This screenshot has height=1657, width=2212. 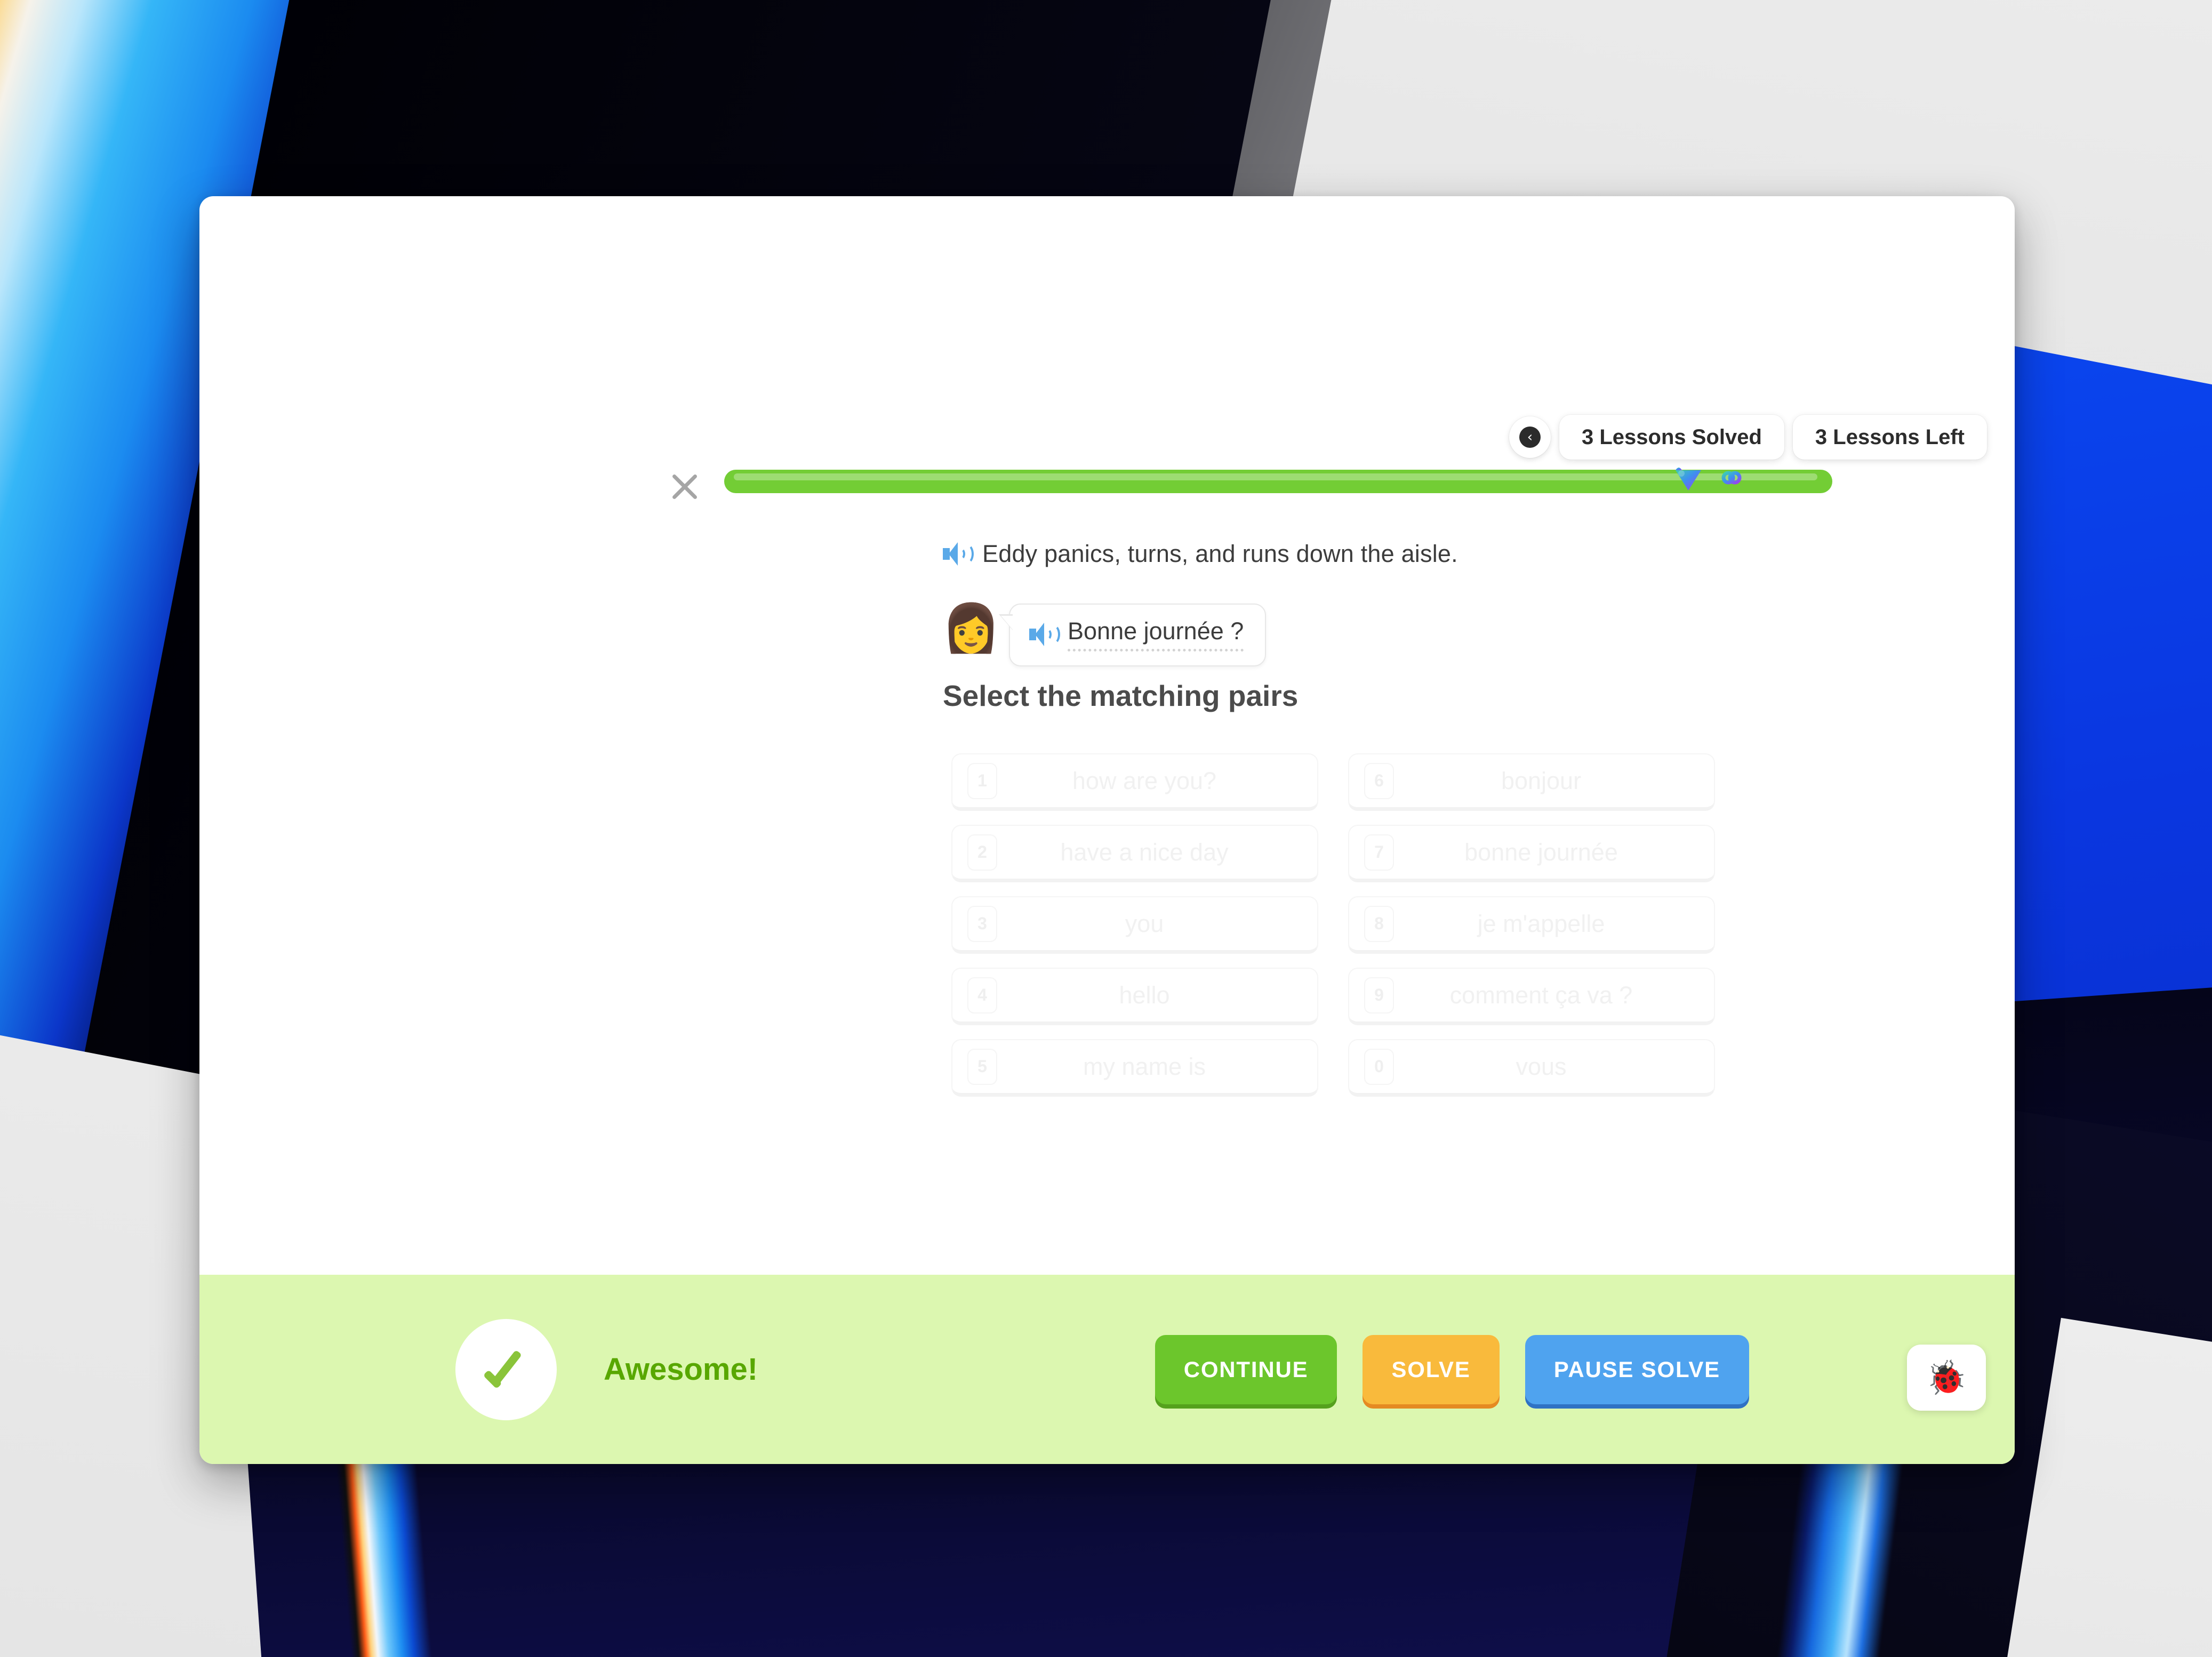 What do you see at coordinates (1246, 1369) in the screenshot?
I see `continue-button: CONTINUE` at bounding box center [1246, 1369].